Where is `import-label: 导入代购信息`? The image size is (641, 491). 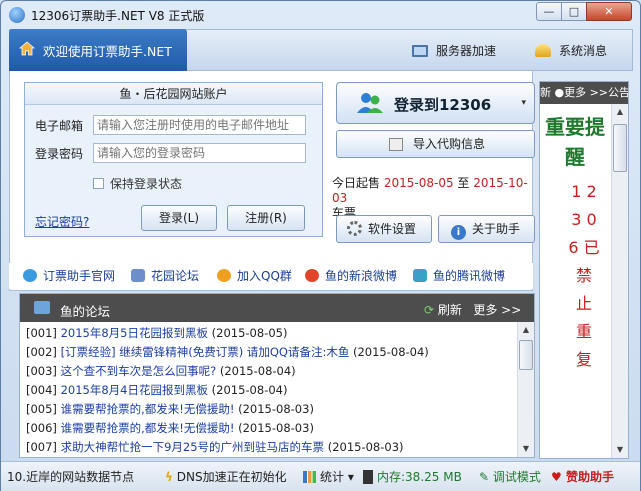 import-label: 导入代购信息 is located at coordinates (449, 144).